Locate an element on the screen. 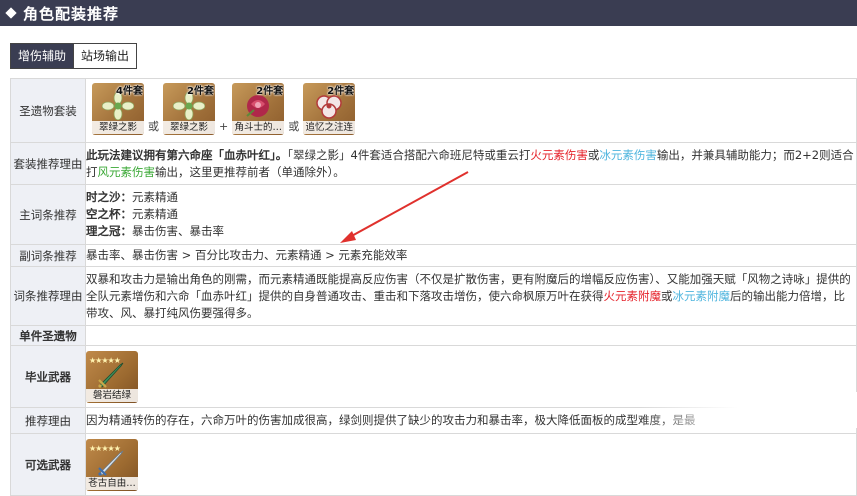  diamond-icon is located at coordinates (11, 13).